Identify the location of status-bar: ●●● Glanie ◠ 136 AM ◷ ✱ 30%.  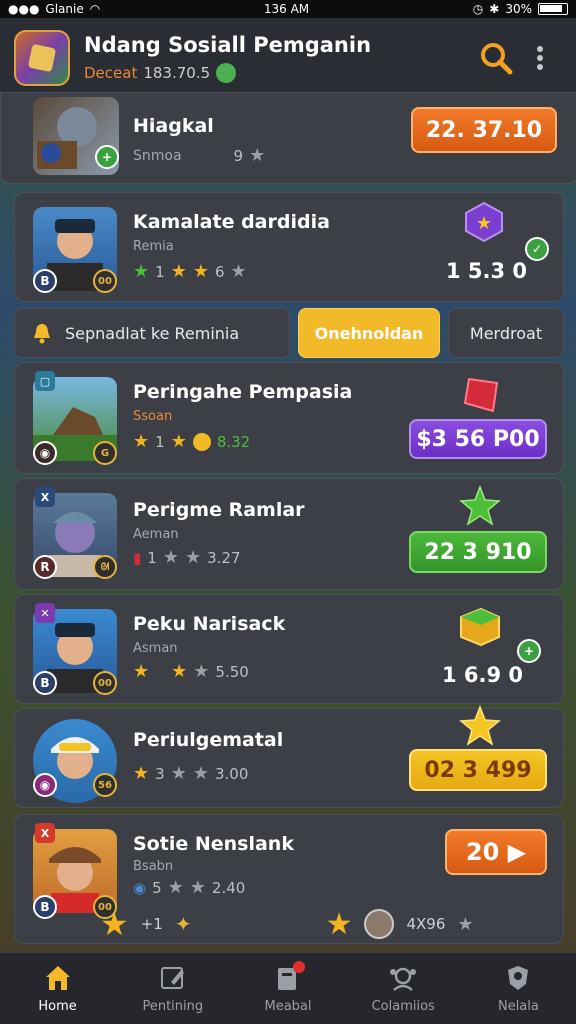
(288, 9).